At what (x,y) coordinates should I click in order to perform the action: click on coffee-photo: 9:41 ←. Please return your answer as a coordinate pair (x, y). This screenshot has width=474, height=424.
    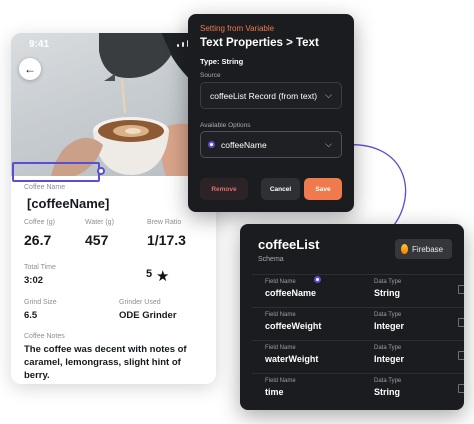
    Looking at the image, I should click on (113, 104).